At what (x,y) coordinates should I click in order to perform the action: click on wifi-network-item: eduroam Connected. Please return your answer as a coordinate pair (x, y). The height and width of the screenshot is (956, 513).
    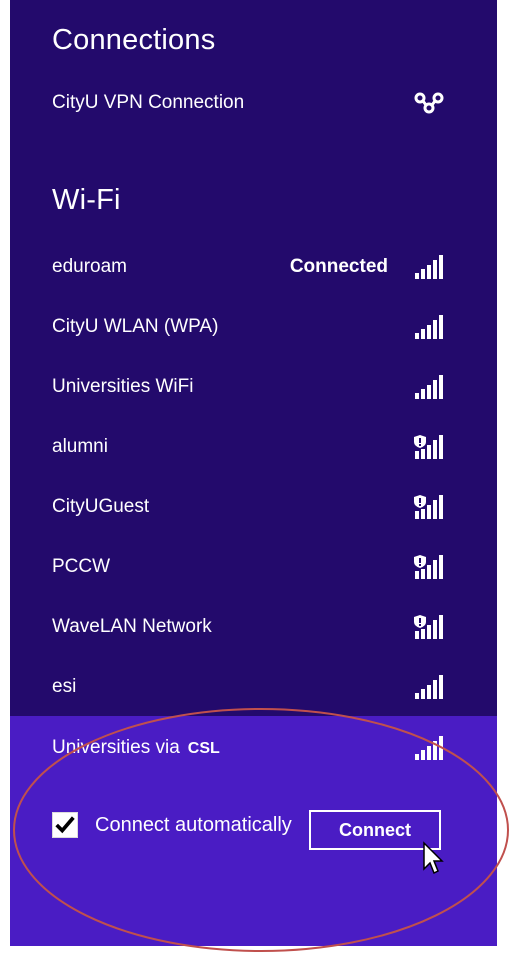
    Looking at the image, I should click on (253, 267).